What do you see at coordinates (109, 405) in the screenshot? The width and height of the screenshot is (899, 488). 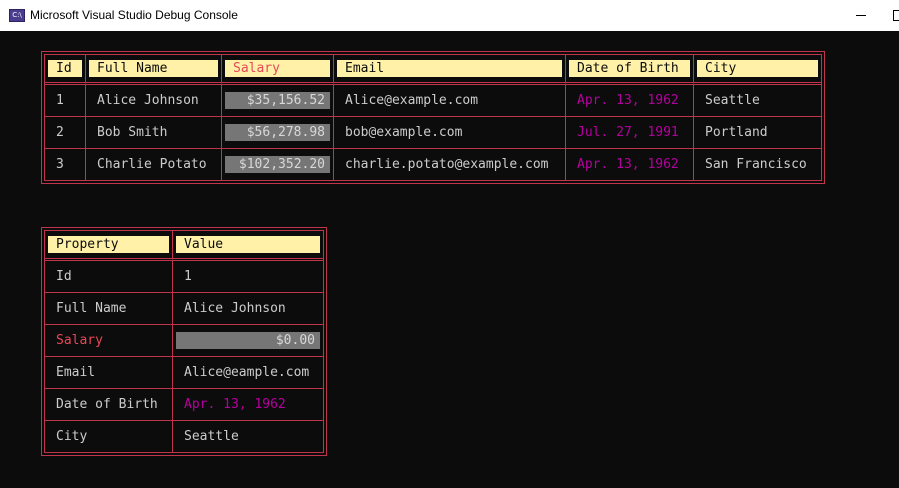 I see `property-name: Date of Birth` at bounding box center [109, 405].